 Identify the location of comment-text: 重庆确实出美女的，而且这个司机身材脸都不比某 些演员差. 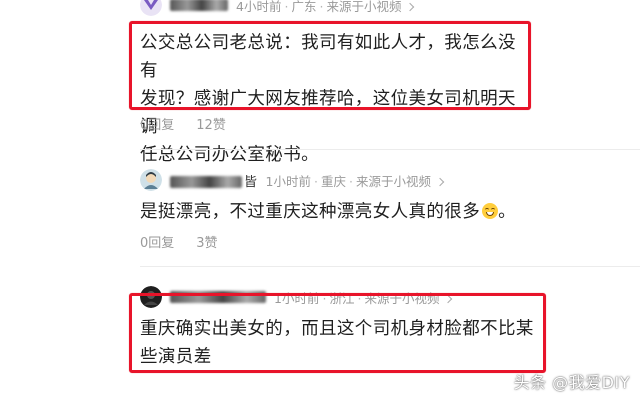
(340, 343).